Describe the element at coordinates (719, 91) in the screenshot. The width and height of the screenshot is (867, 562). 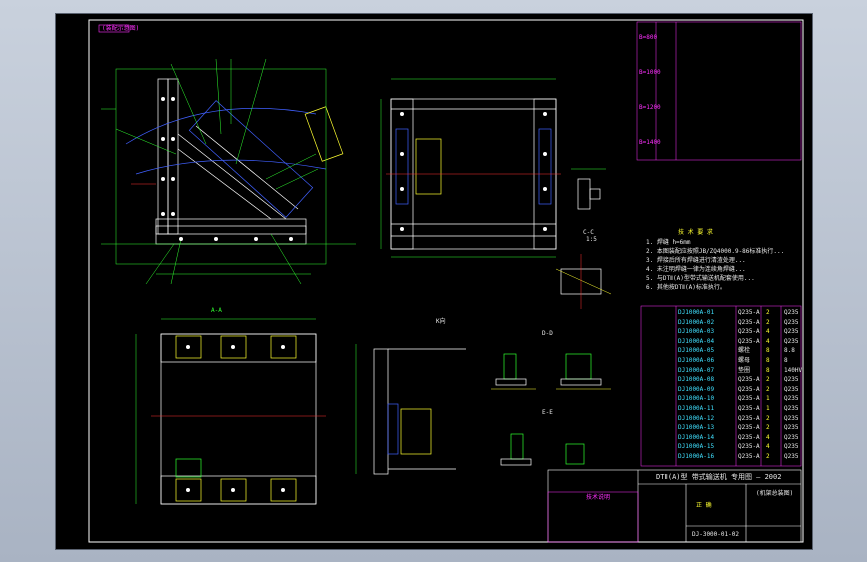
I see `spec-table-grid` at that location.